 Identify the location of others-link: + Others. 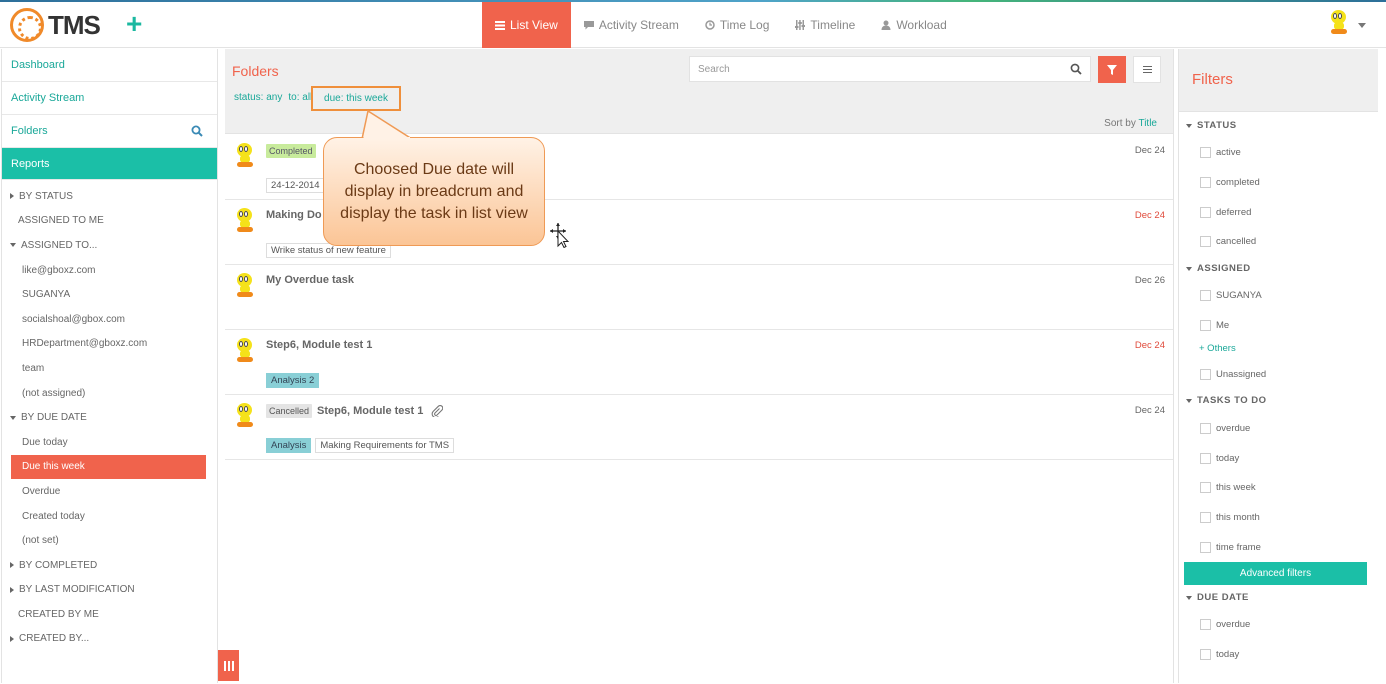
(1217, 348).